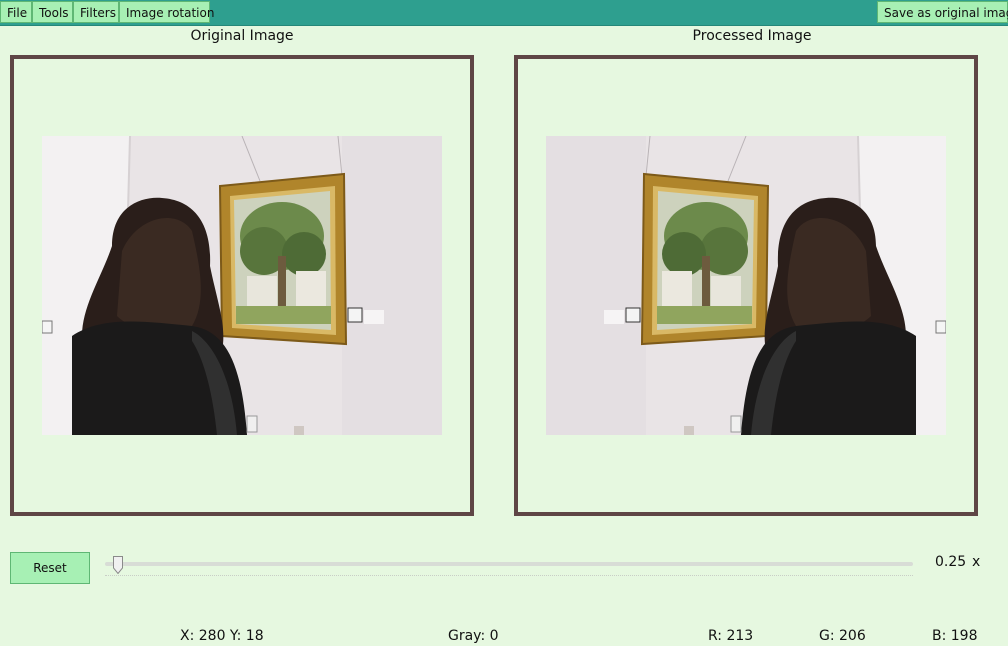  Describe the element at coordinates (166, 12) in the screenshot. I see `menu-image-rotation: Image rotation` at that location.